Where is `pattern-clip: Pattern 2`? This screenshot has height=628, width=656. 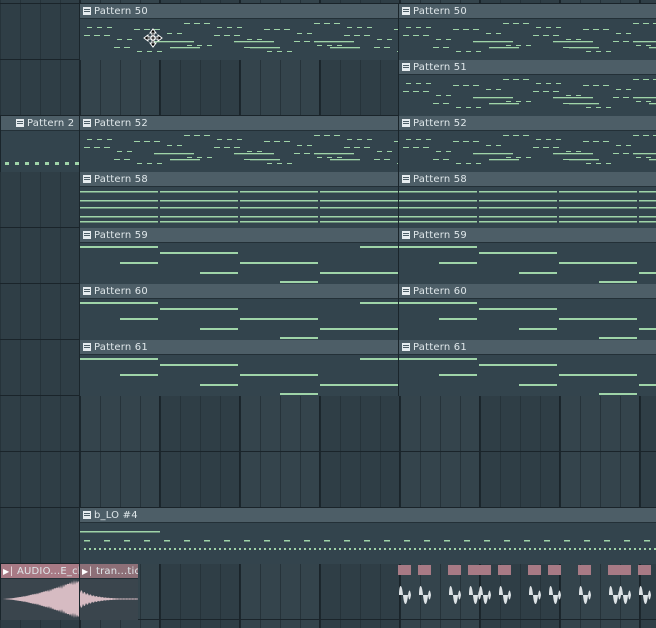
pattern-clip: Pattern 2 is located at coordinates (40, 144).